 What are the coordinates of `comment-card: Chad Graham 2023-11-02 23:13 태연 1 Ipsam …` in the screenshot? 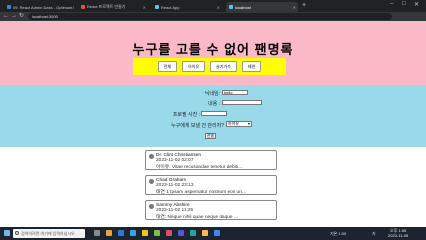 It's located at (211, 185).